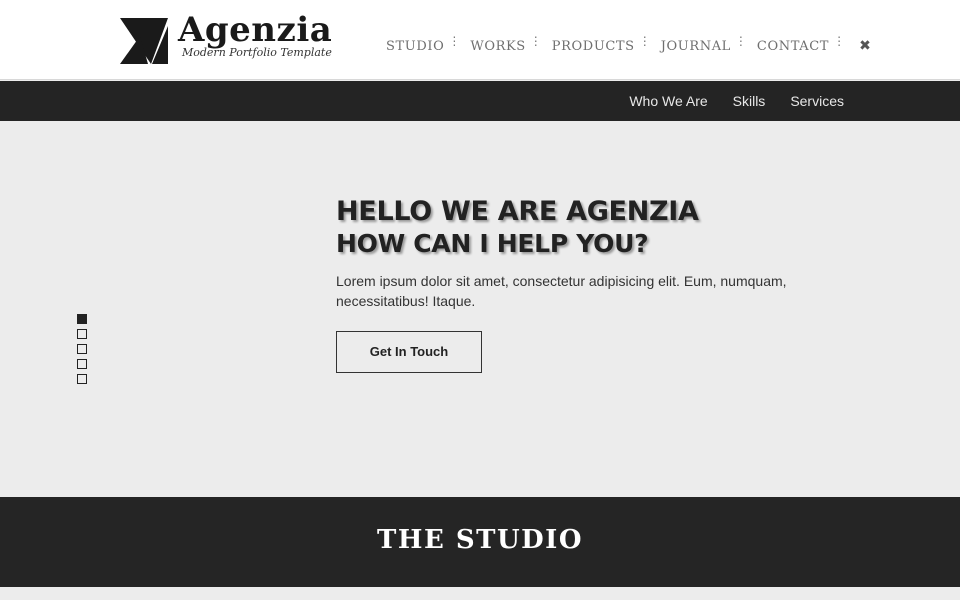 The width and height of the screenshot is (960, 600). I want to click on sub-nav-bar: Who We Are Skills Services, so click(480, 101).